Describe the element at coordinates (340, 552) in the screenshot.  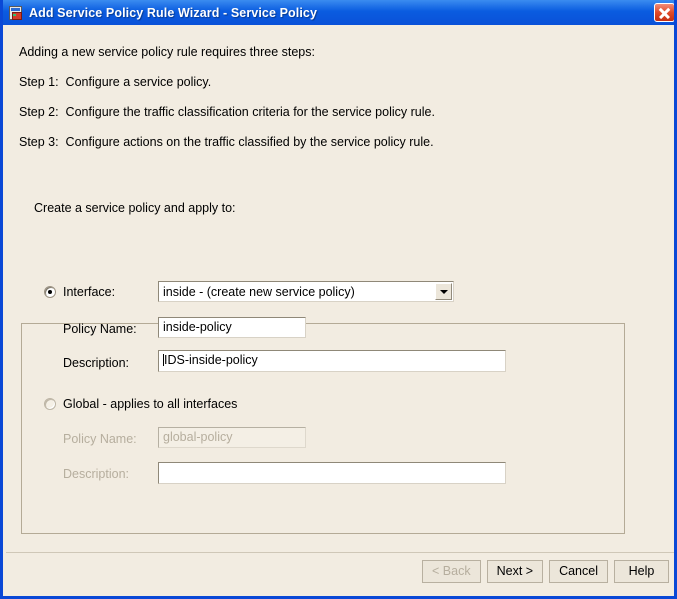
I see `footer-separator` at that location.